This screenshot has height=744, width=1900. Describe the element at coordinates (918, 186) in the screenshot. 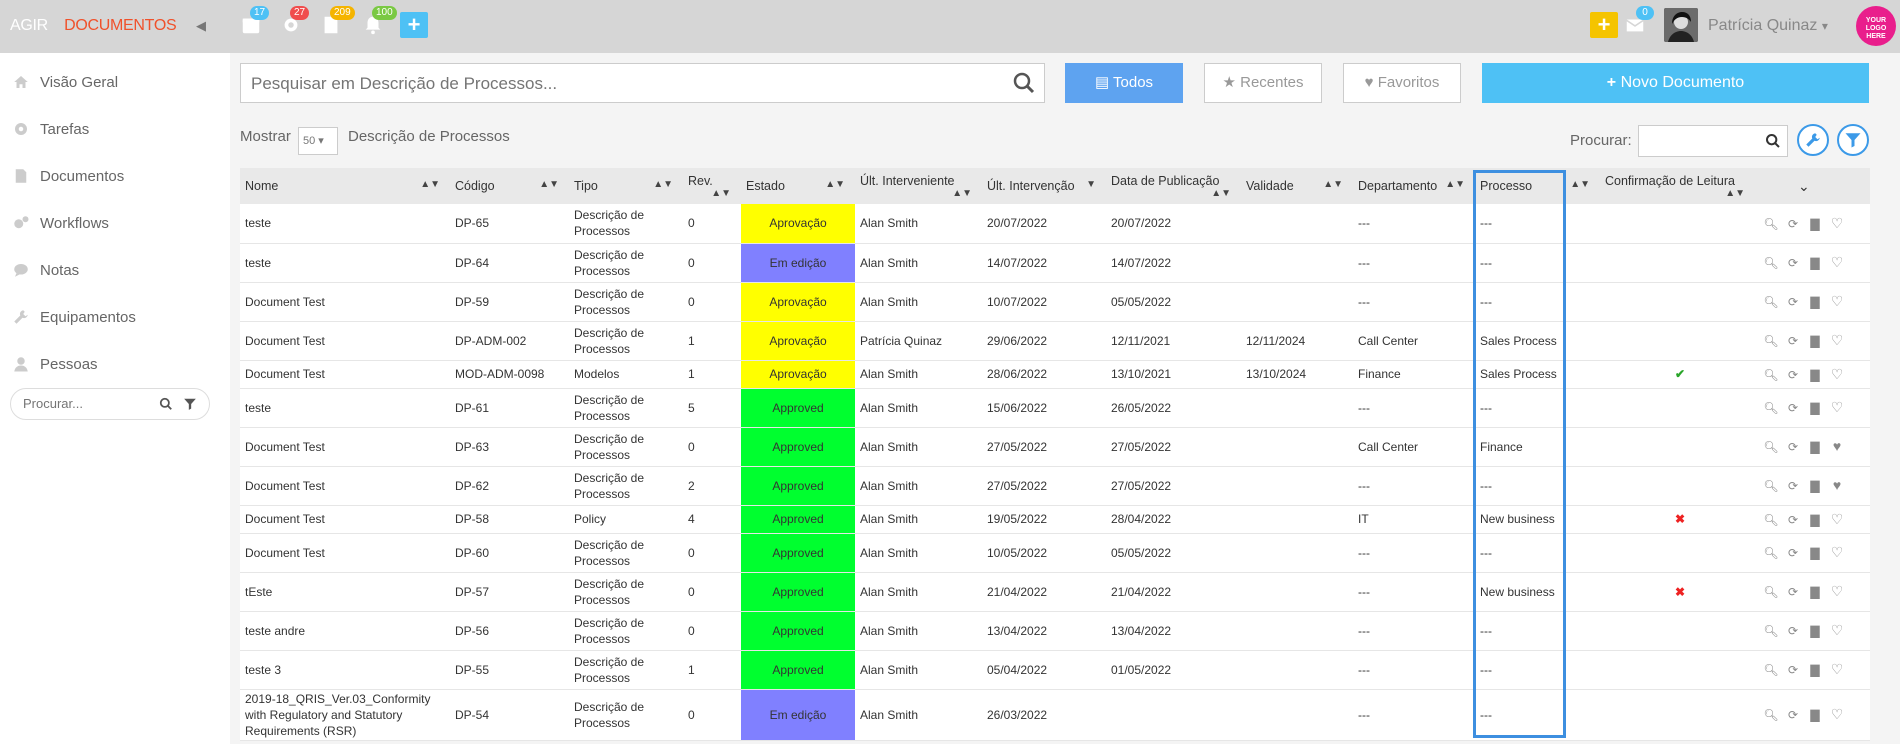

I see `col-interveniente: Últ. Interveniente ▲▼` at that location.